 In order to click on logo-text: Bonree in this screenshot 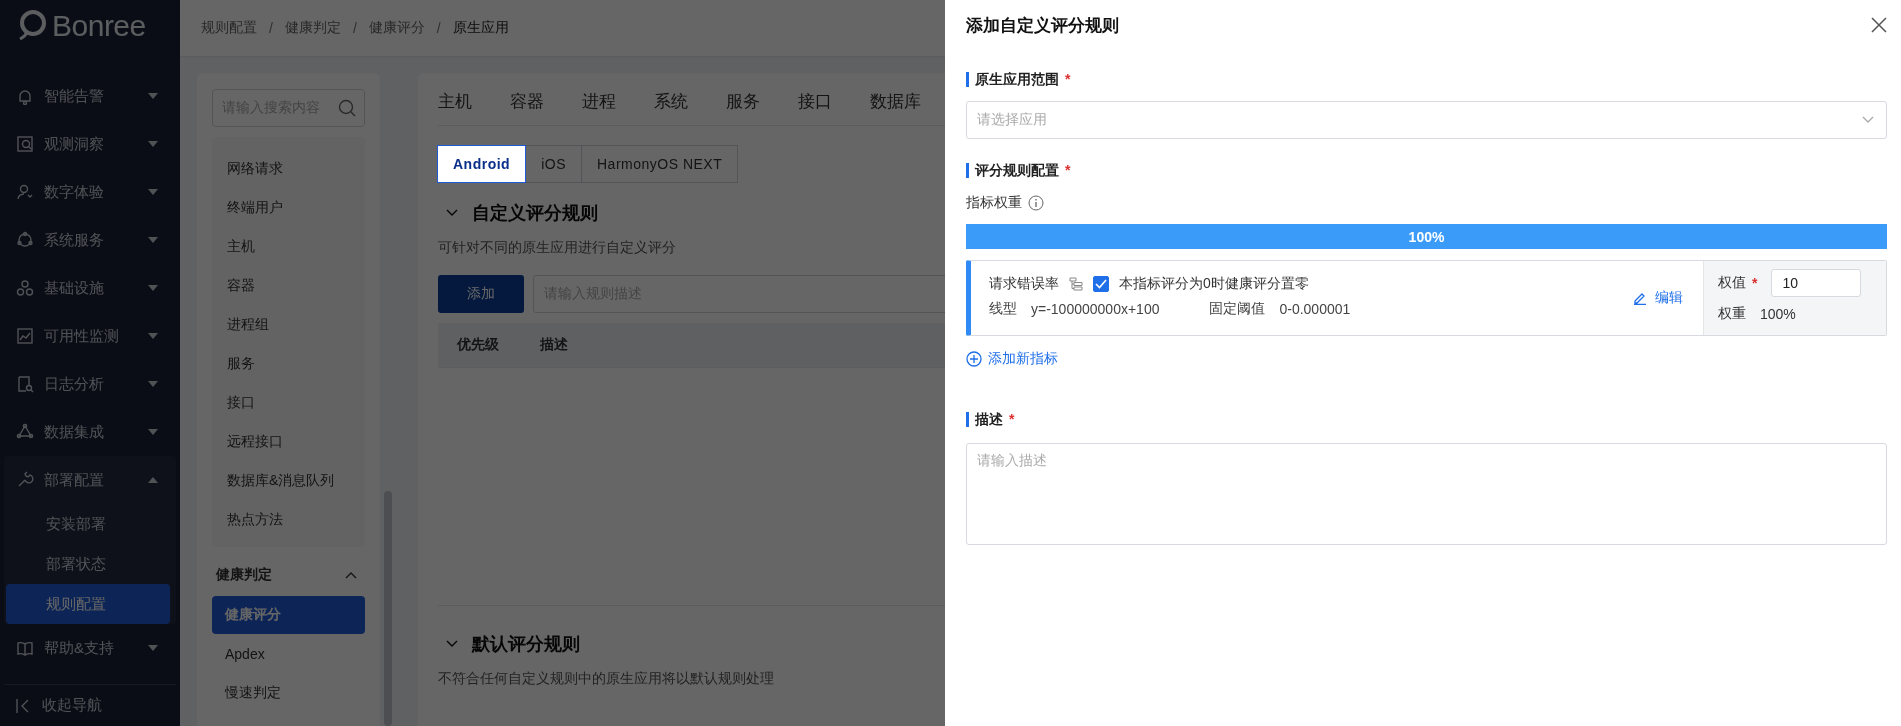, I will do `click(99, 25)`.